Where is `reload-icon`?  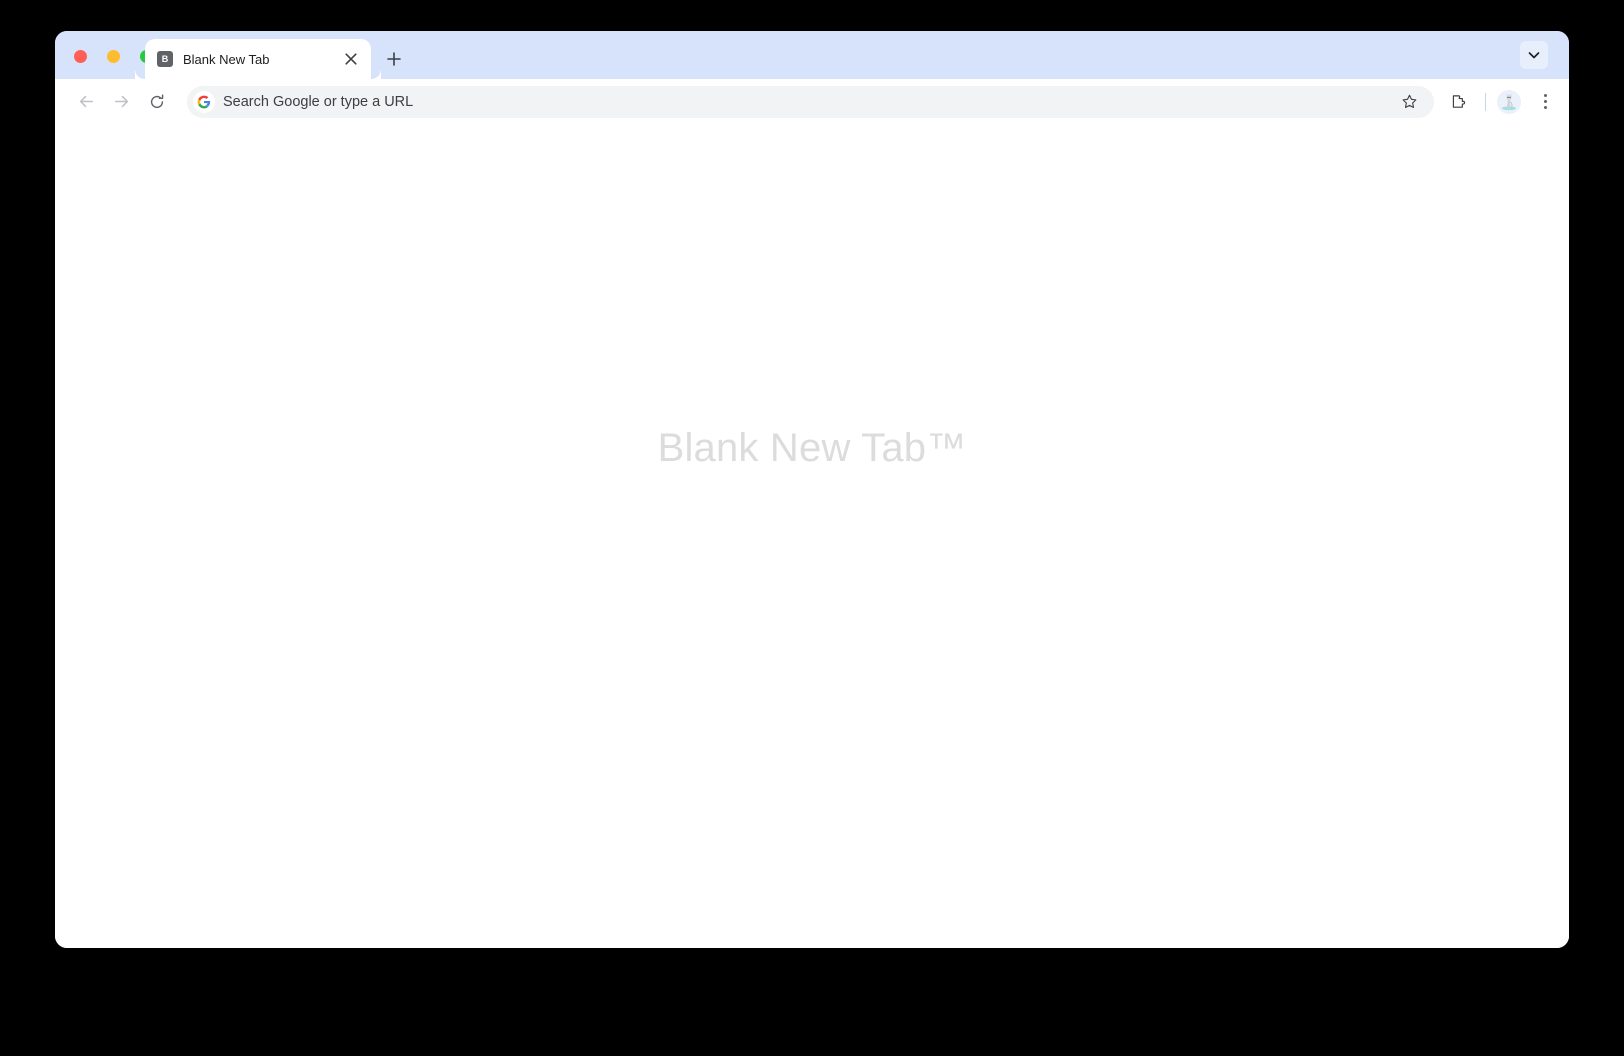 reload-icon is located at coordinates (157, 100).